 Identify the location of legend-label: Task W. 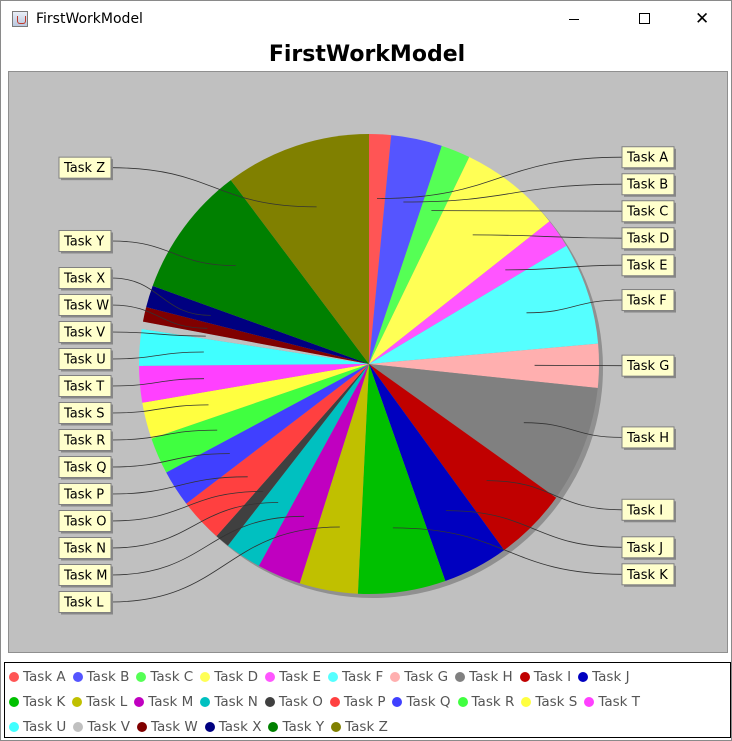
(174, 727).